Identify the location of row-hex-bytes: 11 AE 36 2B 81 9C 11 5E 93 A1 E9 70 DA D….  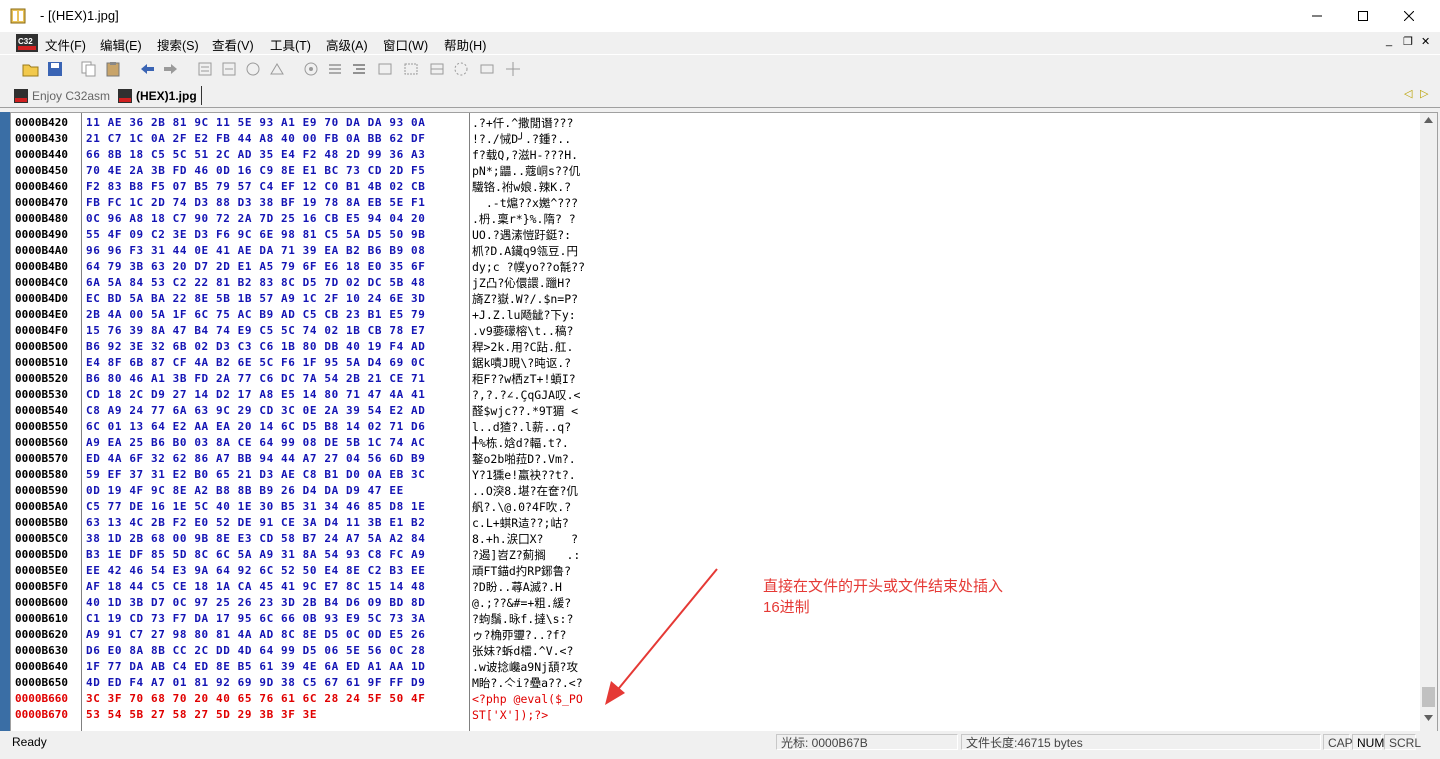
(253, 123).